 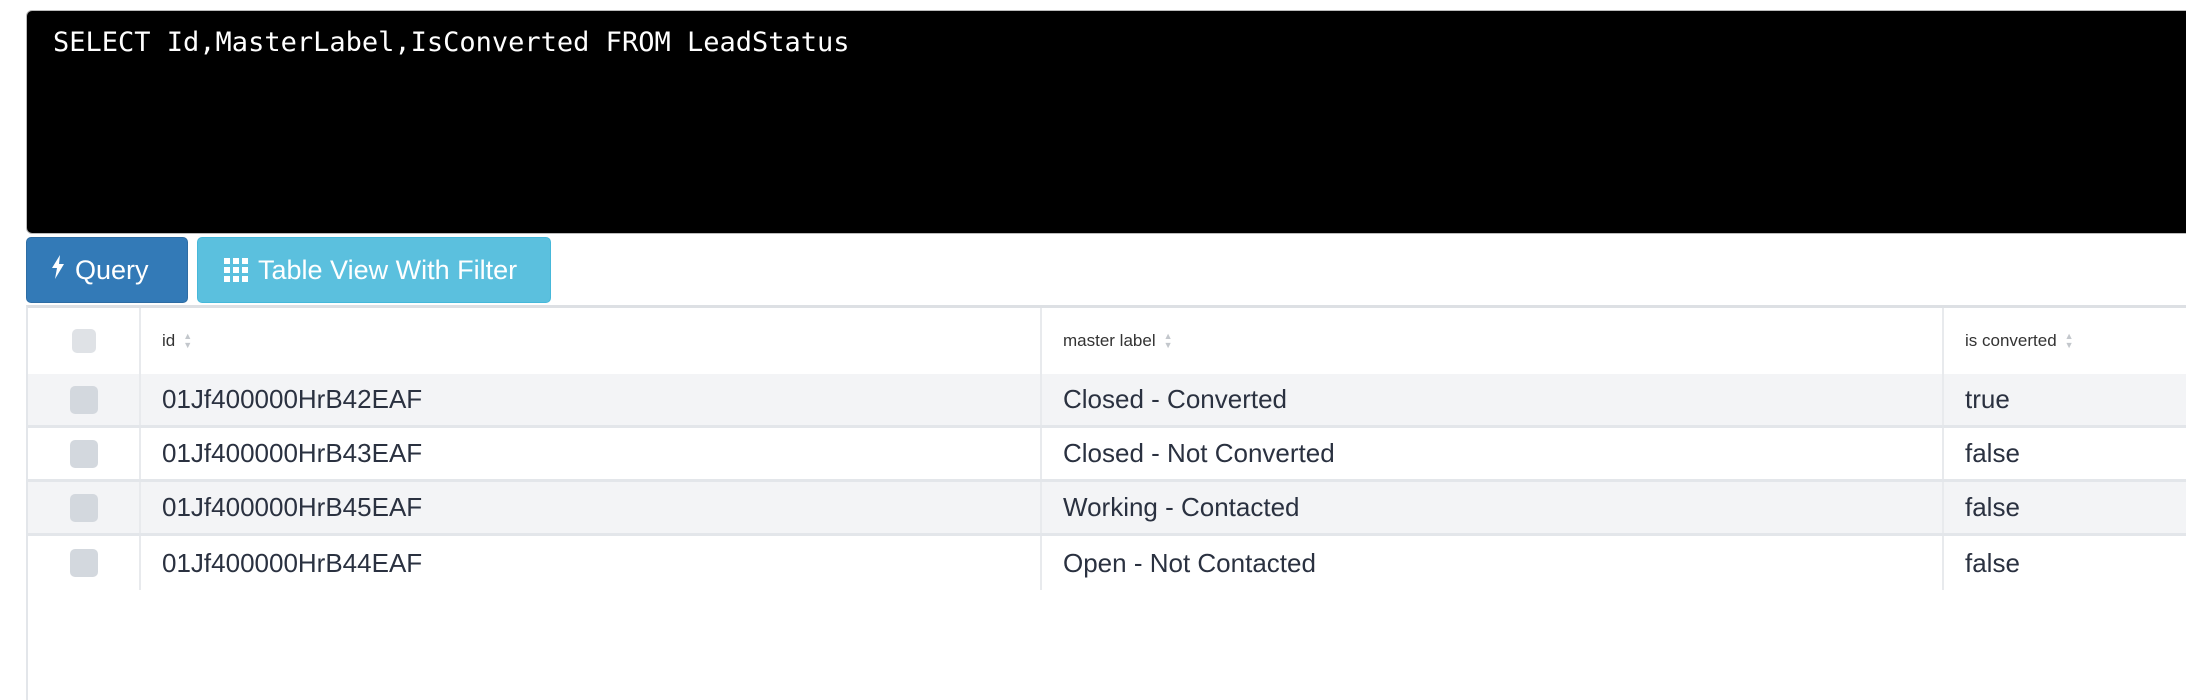 What do you see at coordinates (83, 341) in the screenshot?
I see `select-all-checkbox` at bounding box center [83, 341].